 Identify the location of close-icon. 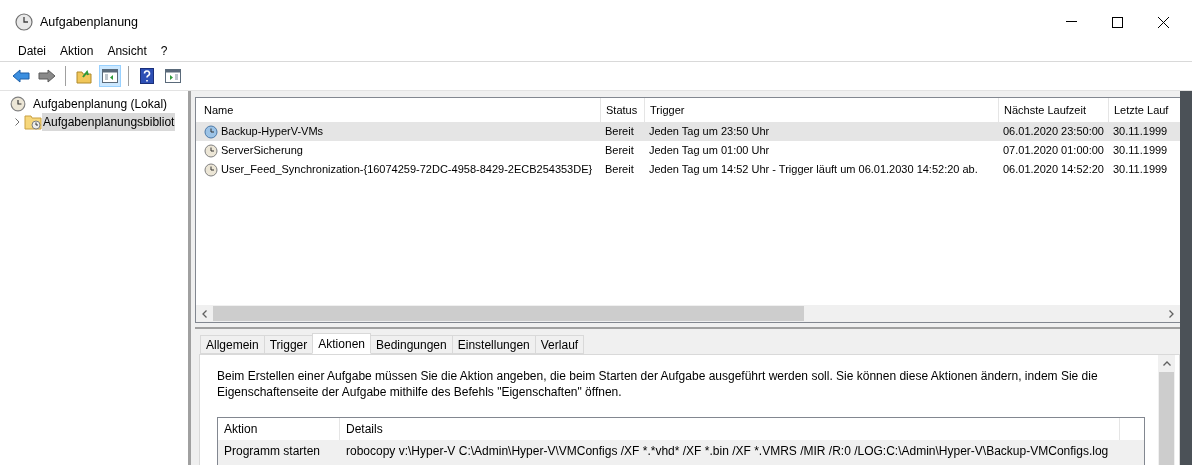
(1163, 22).